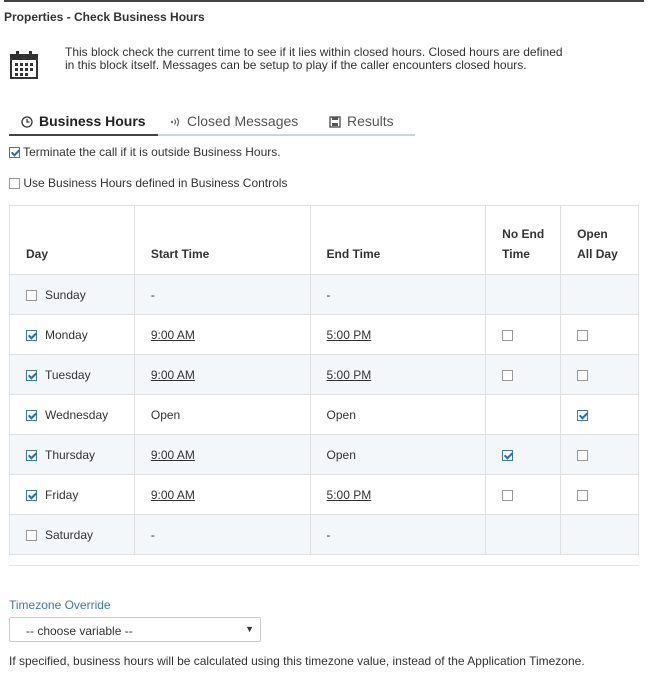  I want to click on col-header-start-time: Start Time, so click(222, 240).